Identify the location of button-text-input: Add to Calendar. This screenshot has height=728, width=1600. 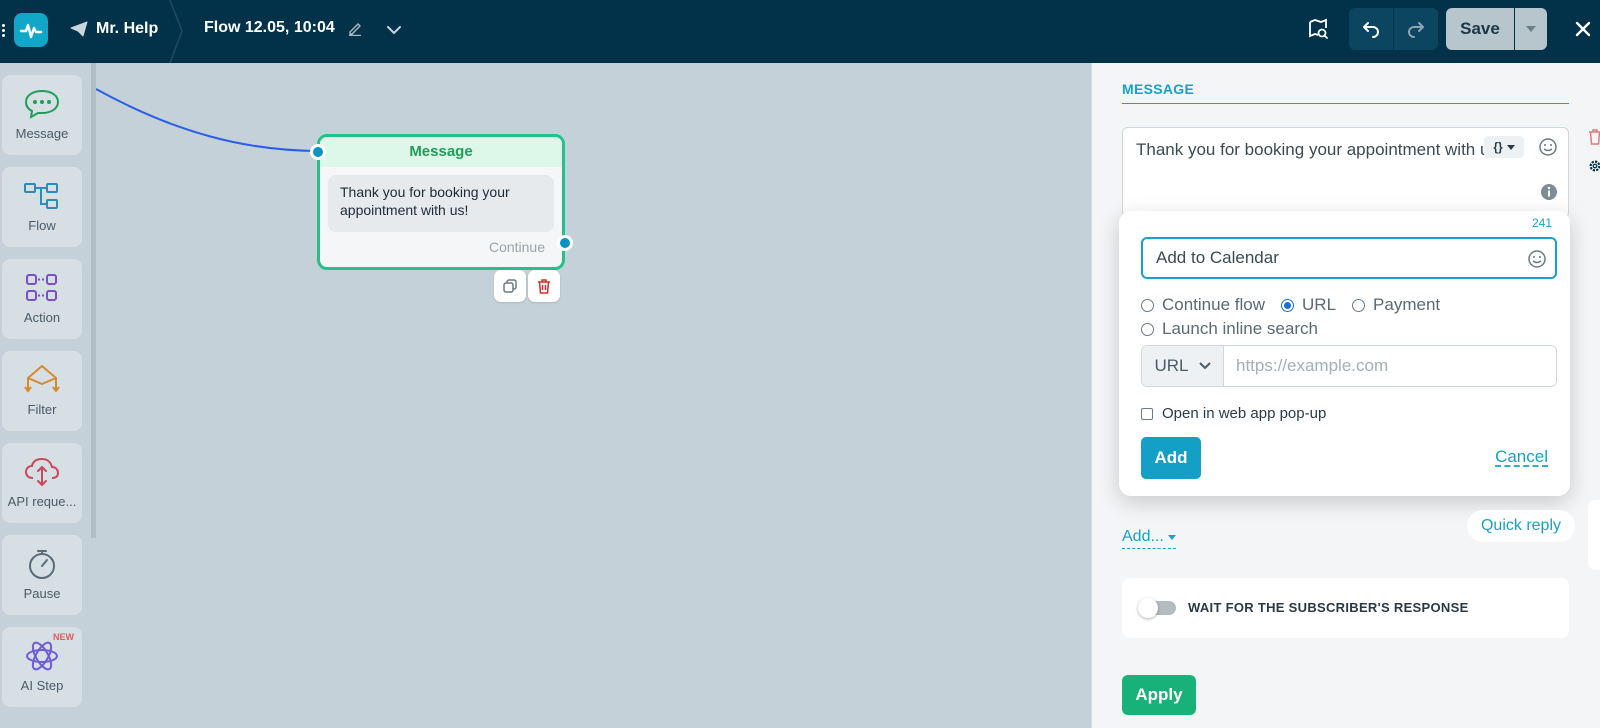
(1349, 258).